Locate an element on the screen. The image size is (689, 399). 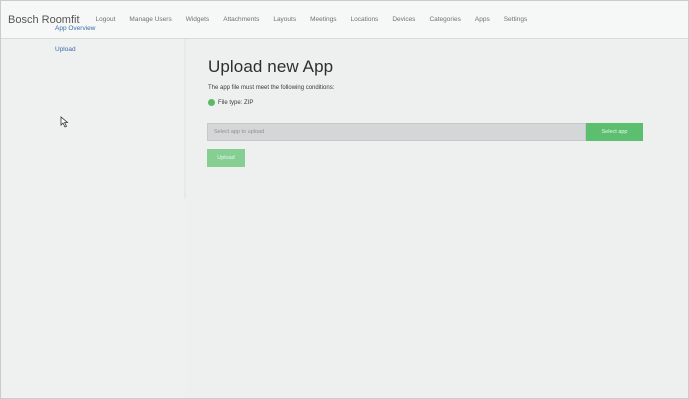
sidebar-item-app-overview: App Overview is located at coordinates (117, 28).